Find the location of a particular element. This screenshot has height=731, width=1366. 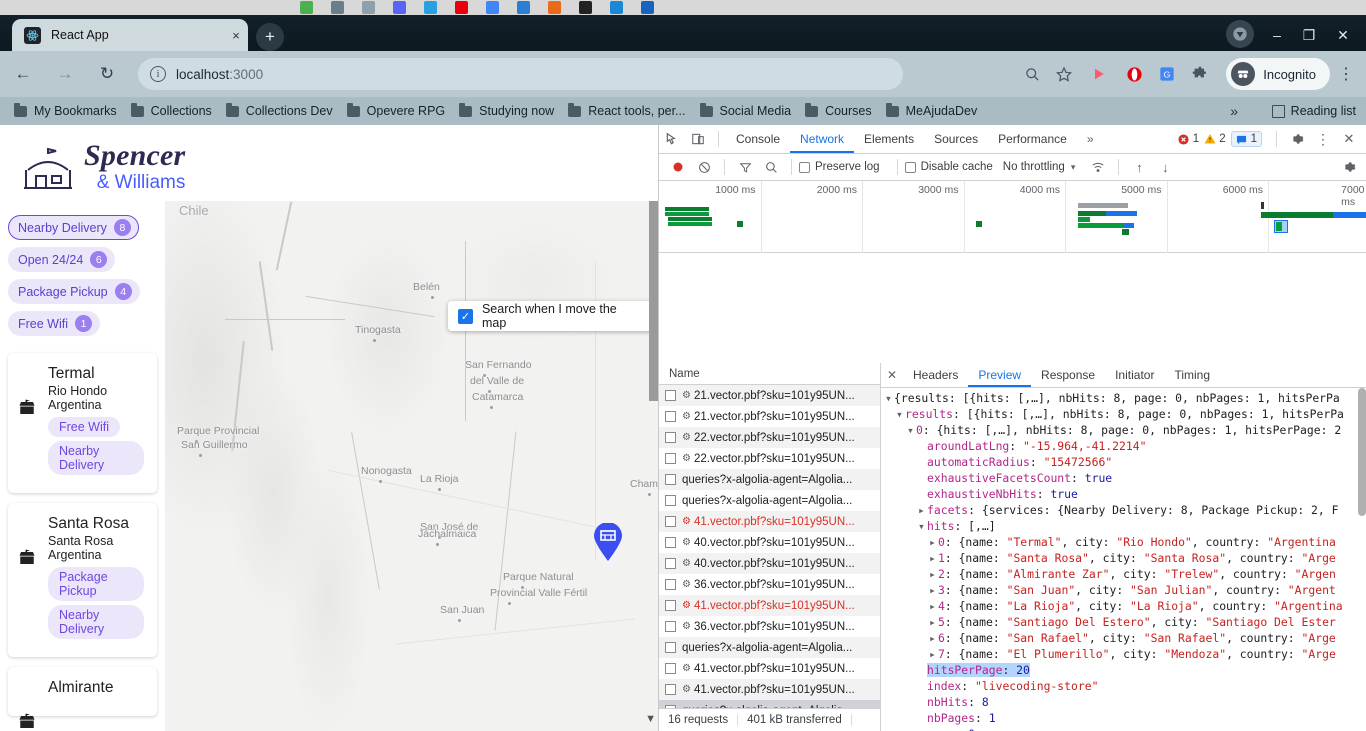

extensions-puzzle-icon is located at coordinates (1200, 74).